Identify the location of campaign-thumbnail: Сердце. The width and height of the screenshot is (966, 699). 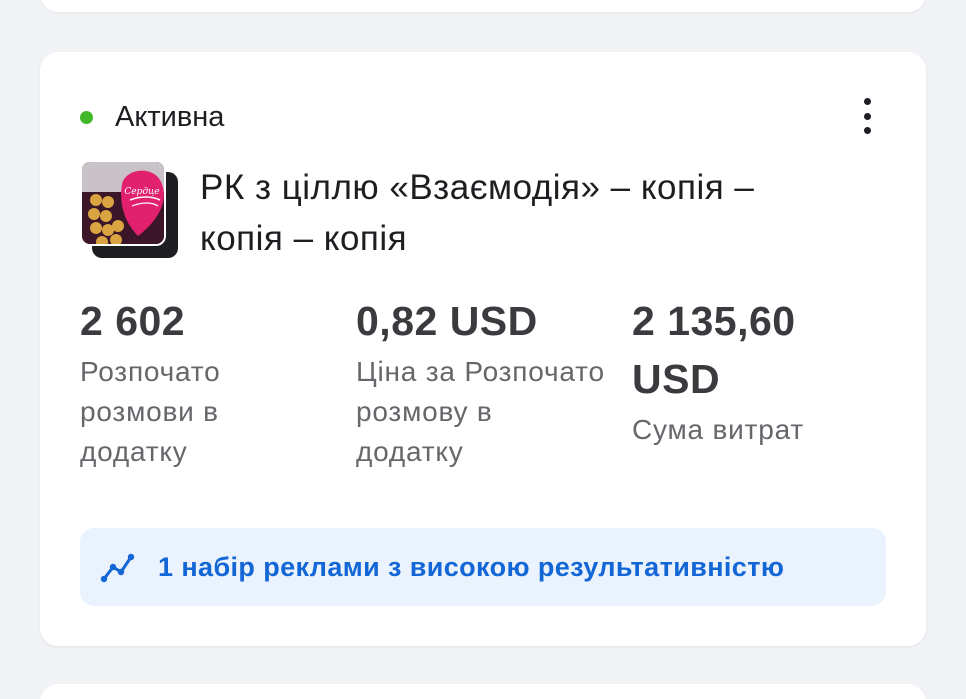
(129, 211).